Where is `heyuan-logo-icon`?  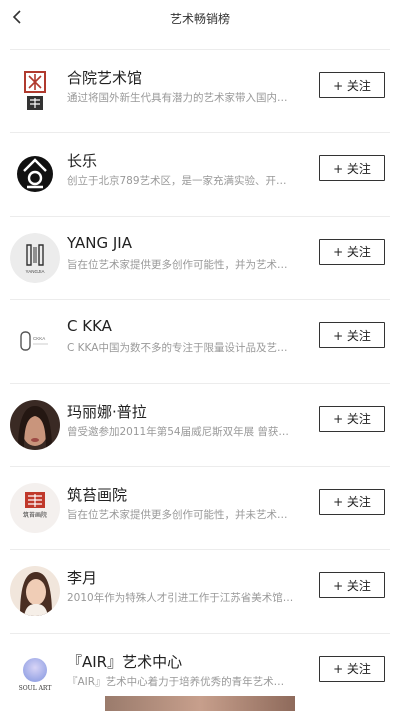
heyuan-logo-icon is located at coordinates (35, 91).